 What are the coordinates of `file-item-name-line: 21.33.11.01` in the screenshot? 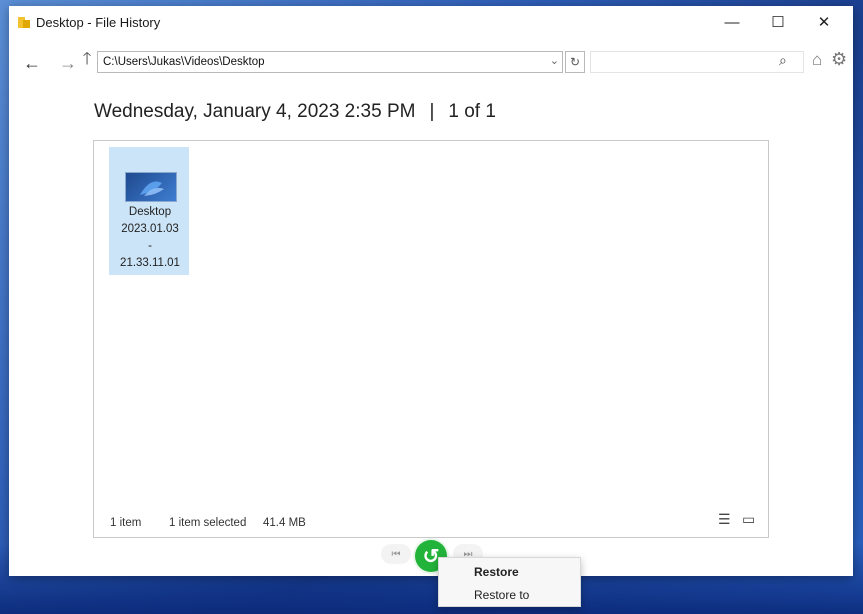 It's located at (150, 263).